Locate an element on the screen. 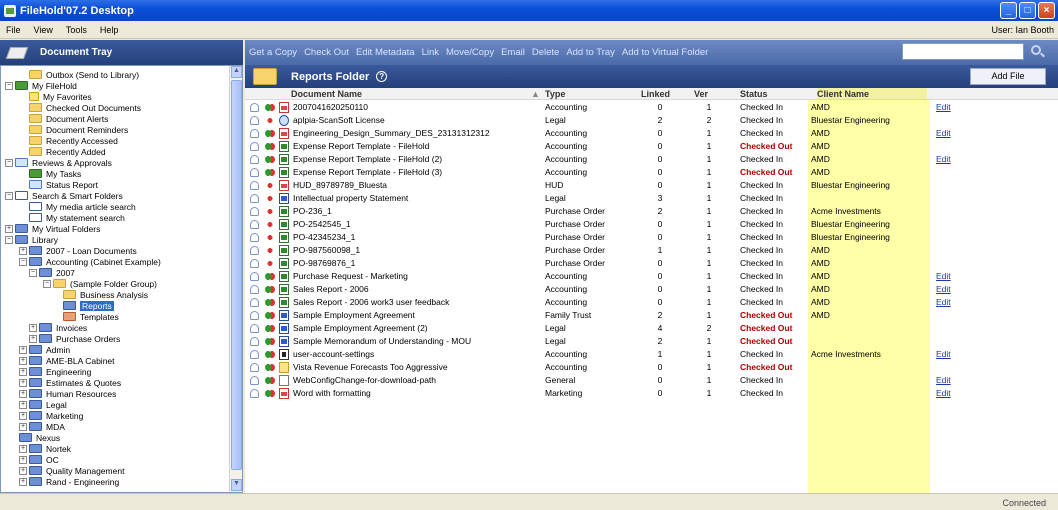  document-name-cell: PO-98769876_1 is located at coordinates (419, 263).